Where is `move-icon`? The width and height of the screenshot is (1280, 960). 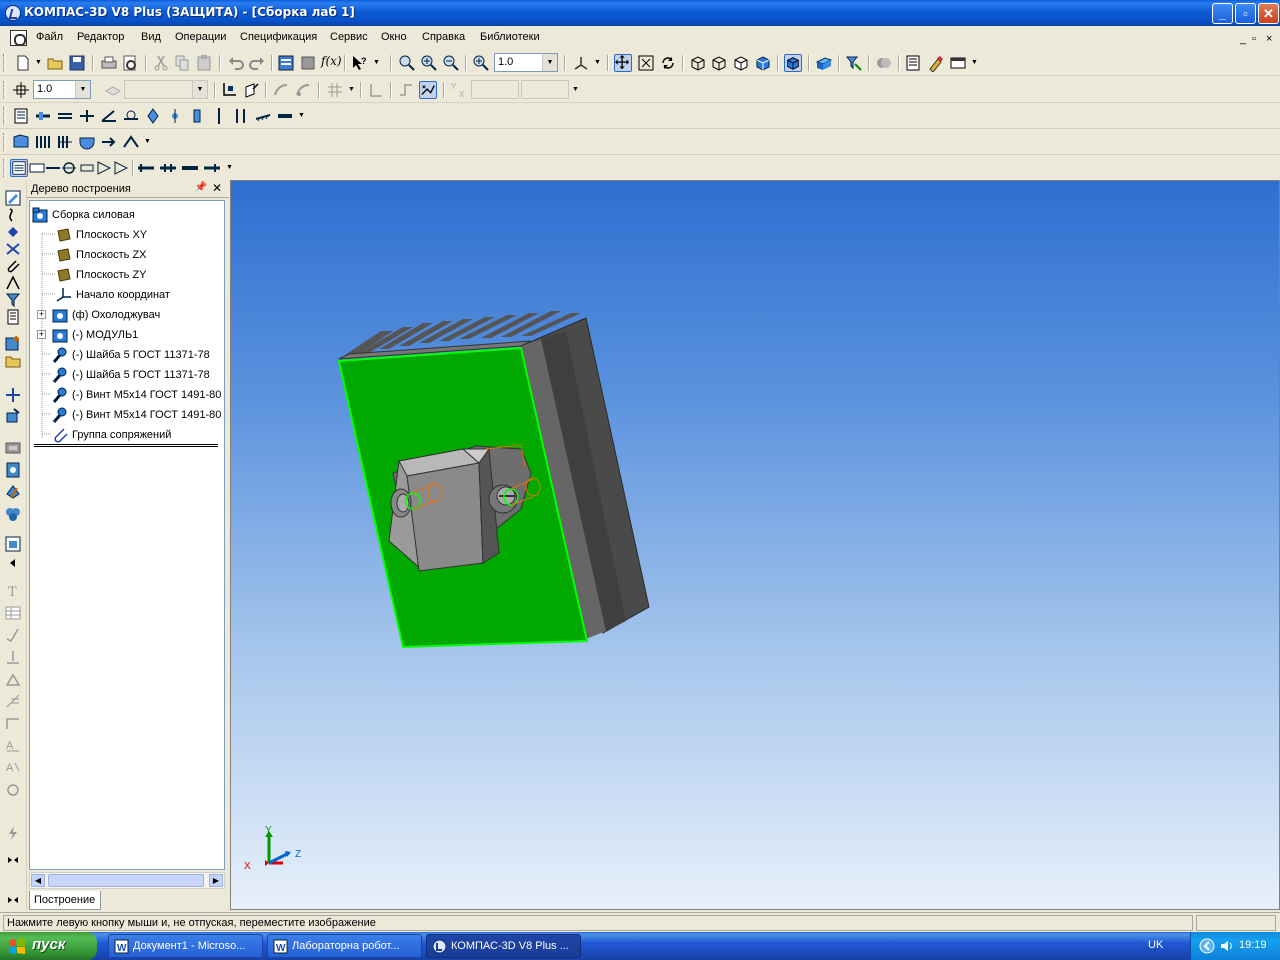 move-icon is located at coordinates (13, 395).